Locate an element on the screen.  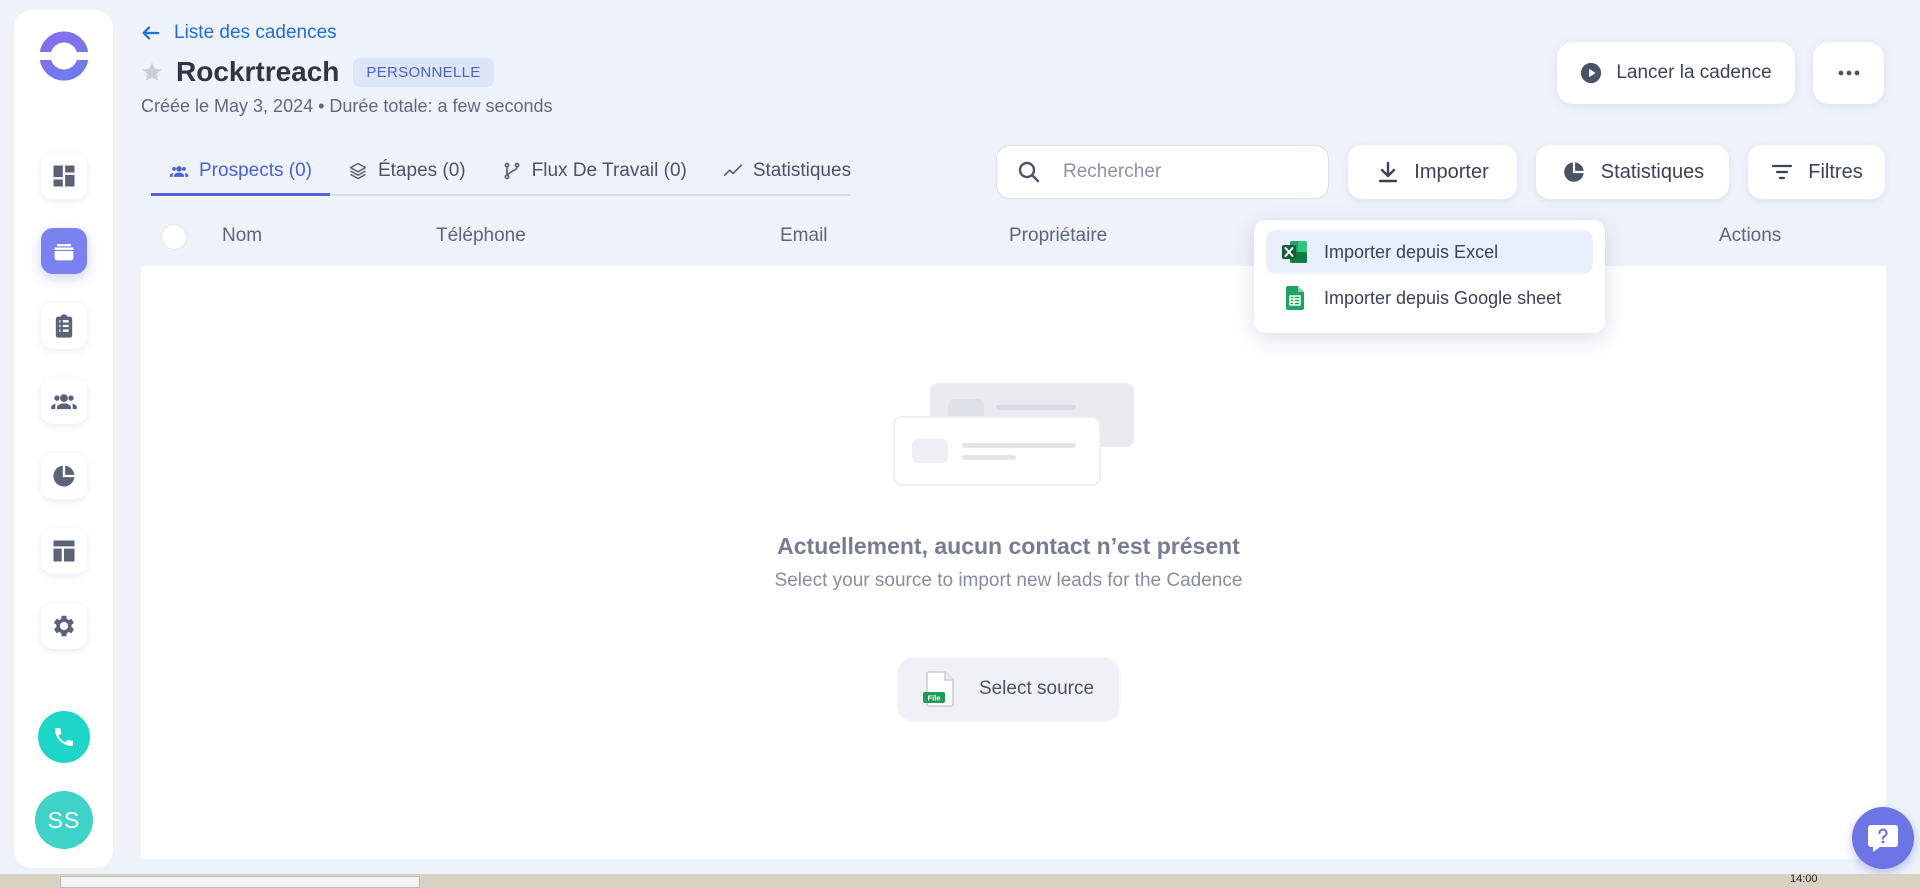
sidebar: SS is located at coordinates (63, 439).